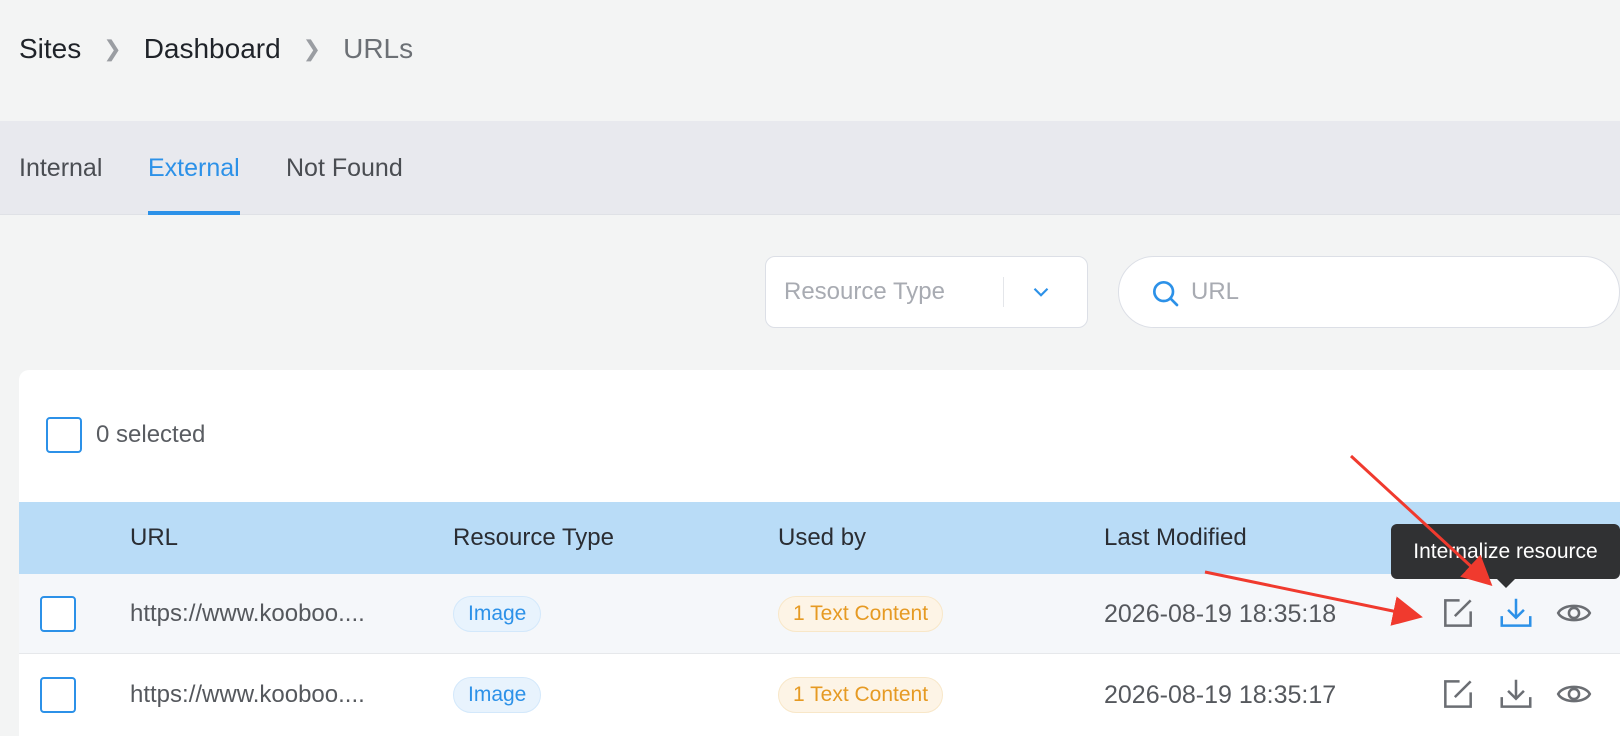 The height and width of the screenshot is (736, 1620). What do you see at coordinates (64, 435) in the screenshot?
I see `select-all-checkbox` at bounding box center [64, 435].